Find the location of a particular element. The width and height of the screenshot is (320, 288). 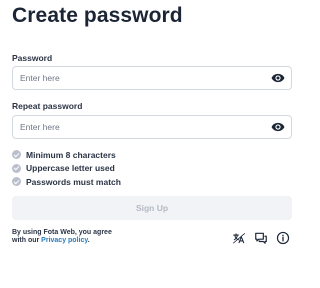

terms-suffix: . is located at coordinates (88, 240).